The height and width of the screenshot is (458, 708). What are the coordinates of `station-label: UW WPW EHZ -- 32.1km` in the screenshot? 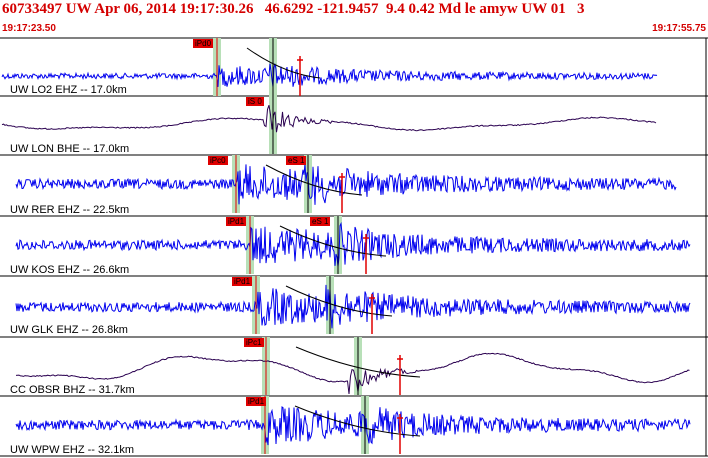 It's located at (72, 450).